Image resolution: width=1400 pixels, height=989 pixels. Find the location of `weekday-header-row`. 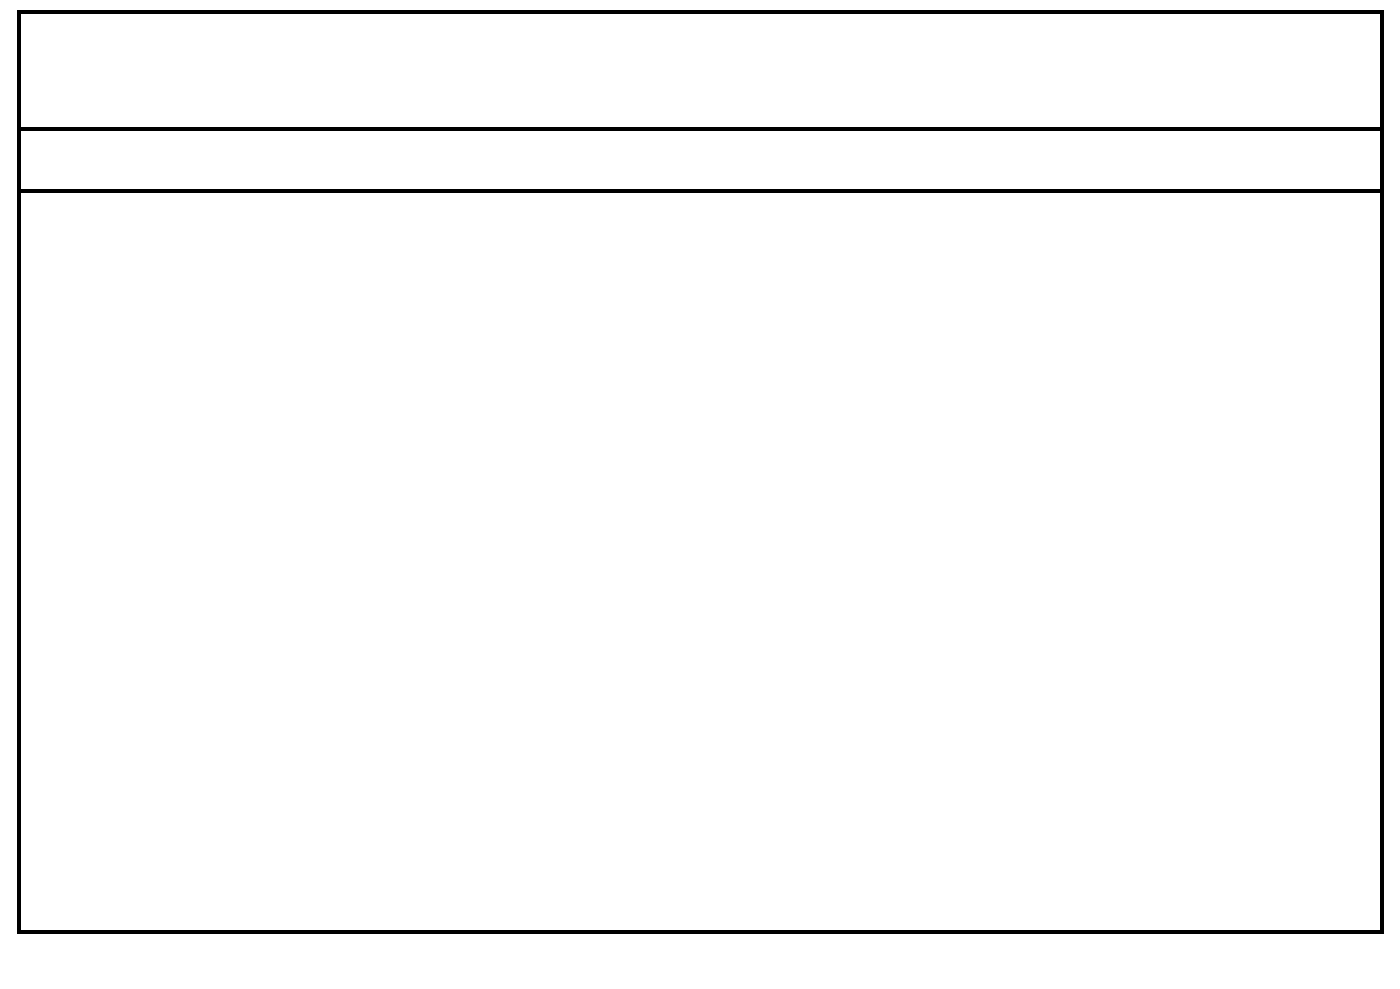

weekday-header-row is located at coordinates (700, 162).